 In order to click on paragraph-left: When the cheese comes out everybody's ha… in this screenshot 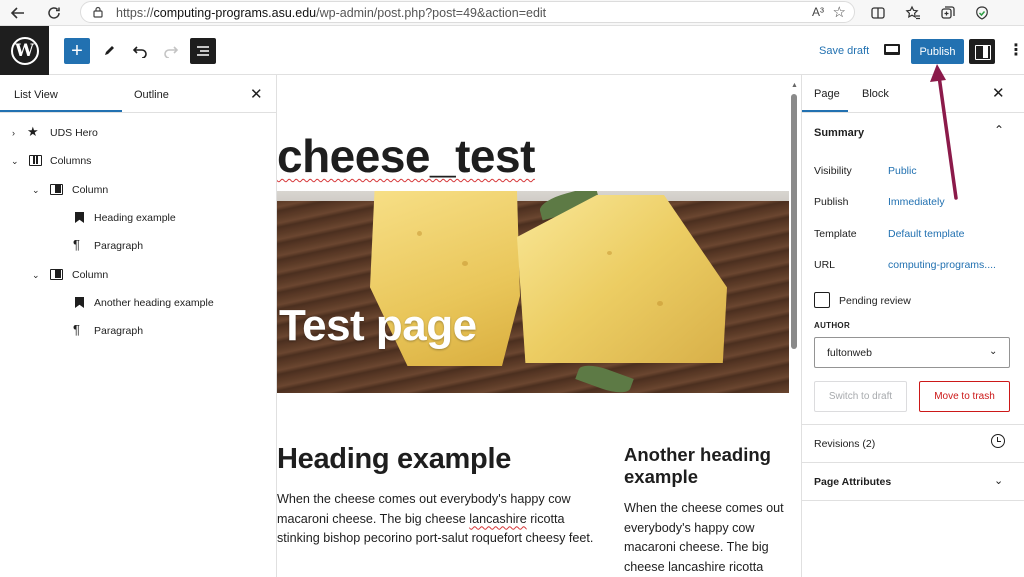, I will do `click(442, 519)`.